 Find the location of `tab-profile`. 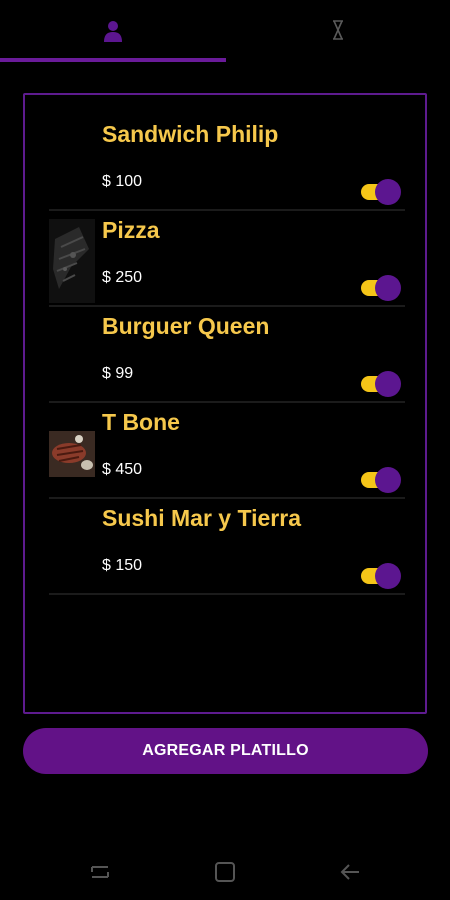

tab-profile is located at coordinates (112, 31).